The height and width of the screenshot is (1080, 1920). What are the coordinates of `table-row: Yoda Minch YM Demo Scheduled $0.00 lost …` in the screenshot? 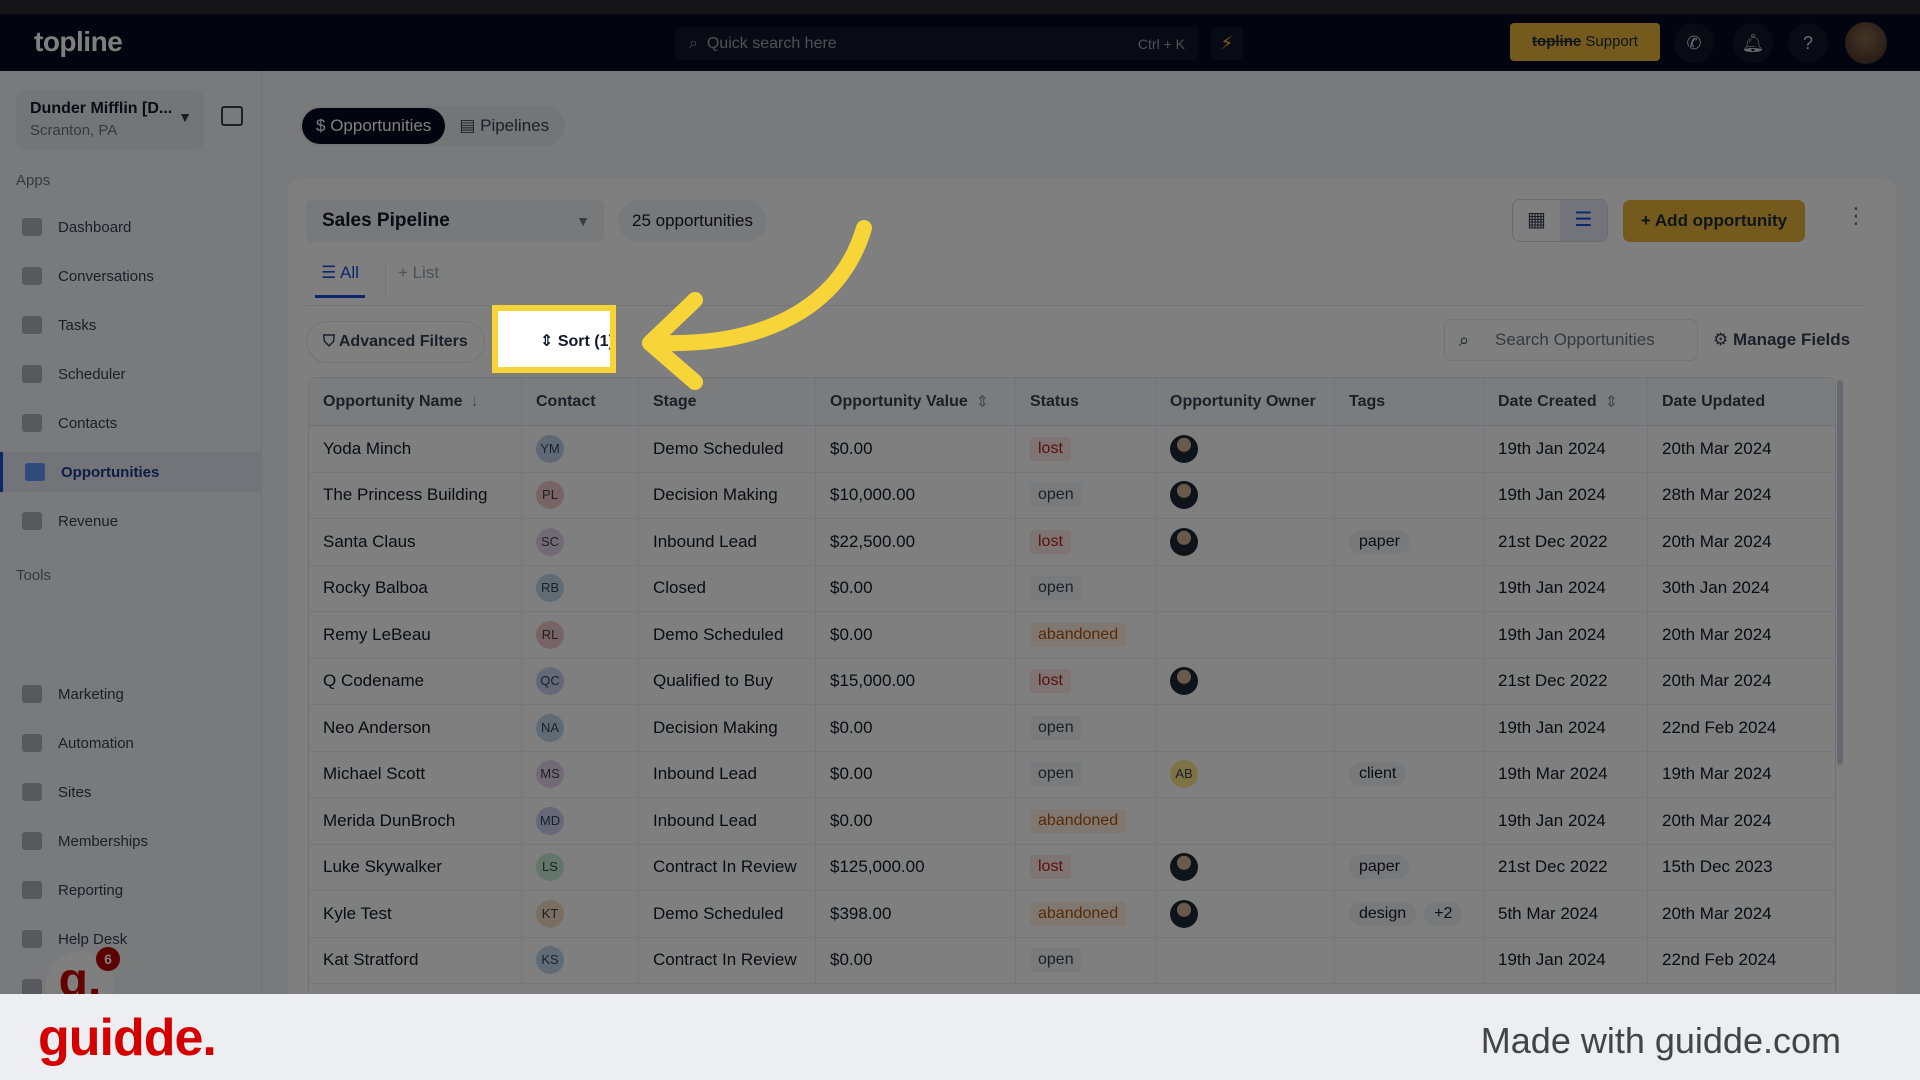 It's located at (1072, 449).